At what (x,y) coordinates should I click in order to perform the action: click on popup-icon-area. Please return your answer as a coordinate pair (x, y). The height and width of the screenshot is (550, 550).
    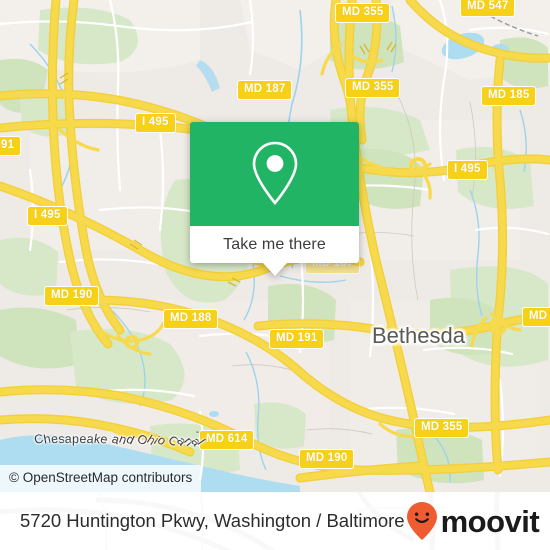
    Looking at the image, I should click on (274, 174).